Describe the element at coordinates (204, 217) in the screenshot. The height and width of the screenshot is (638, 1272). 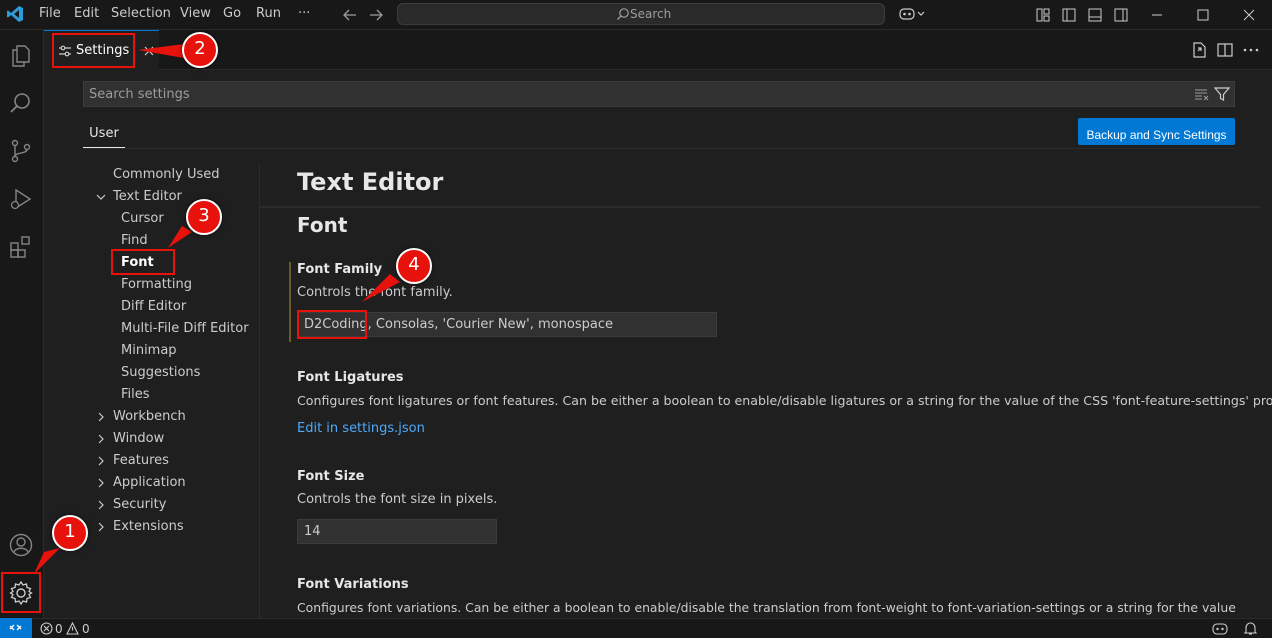
I see `annotation-badge-3: 3` at that location.